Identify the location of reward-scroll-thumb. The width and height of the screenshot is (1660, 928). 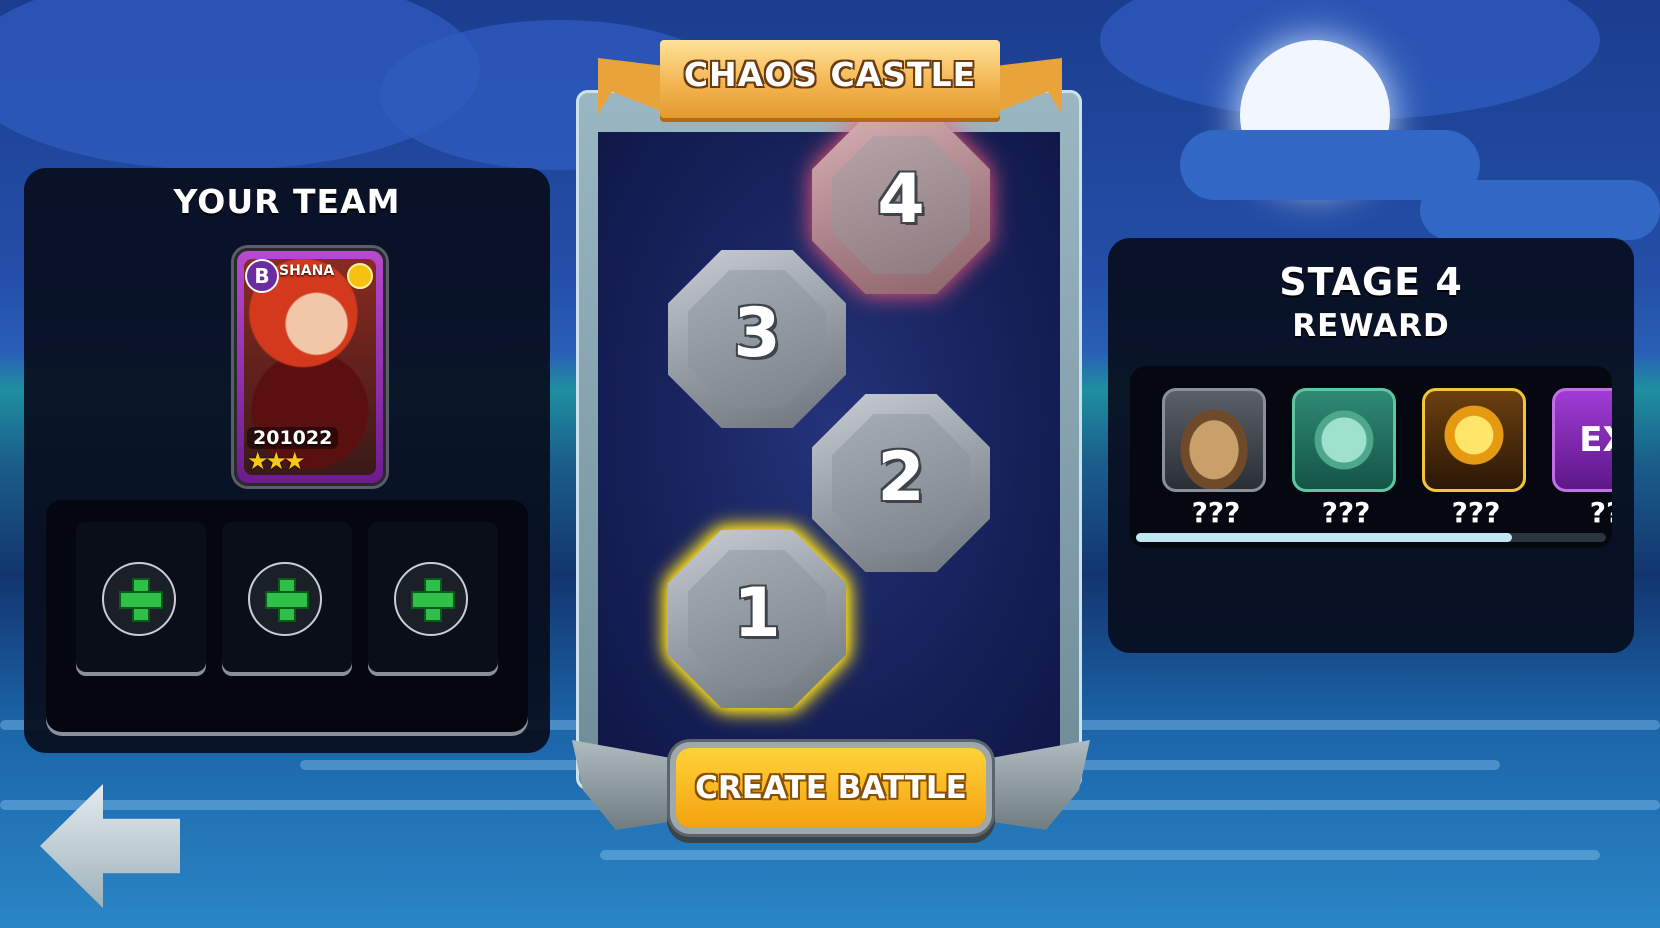
(1324, 537).